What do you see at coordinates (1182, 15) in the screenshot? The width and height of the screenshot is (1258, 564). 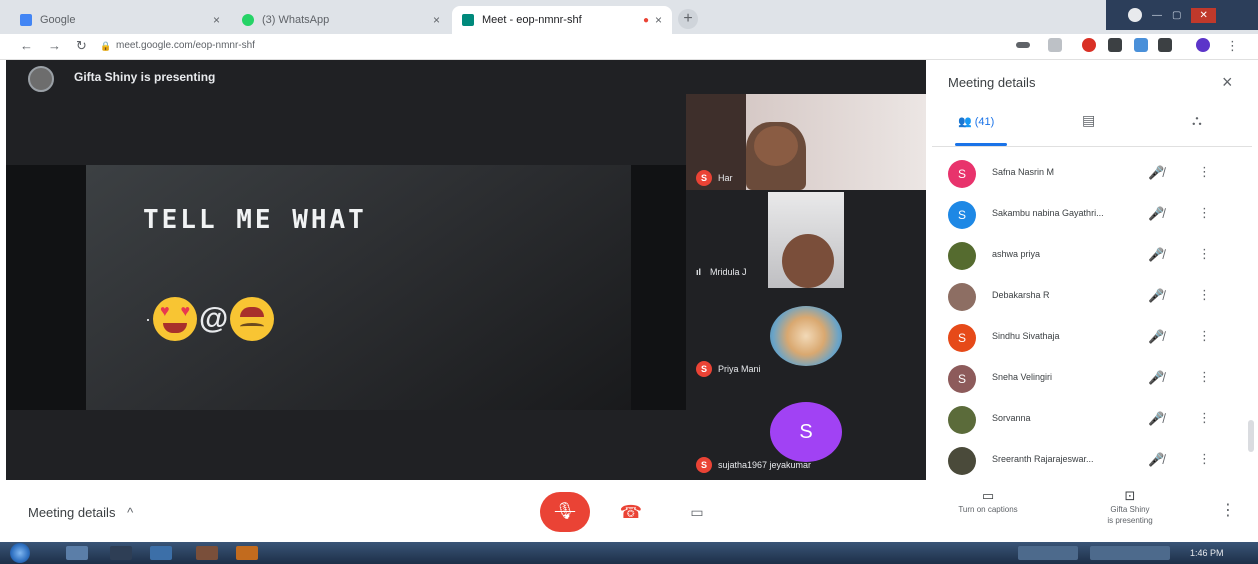 I see `window-controls: — ▢ ✕` at bounding box center [1182, 15].